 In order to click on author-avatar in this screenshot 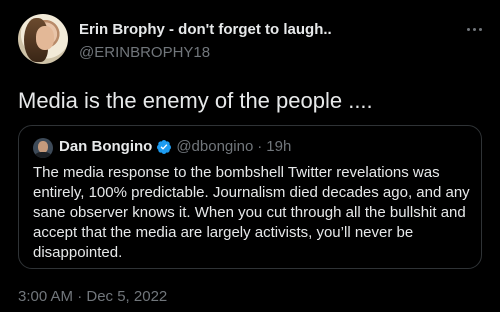, I will do `click(43, 39)`.